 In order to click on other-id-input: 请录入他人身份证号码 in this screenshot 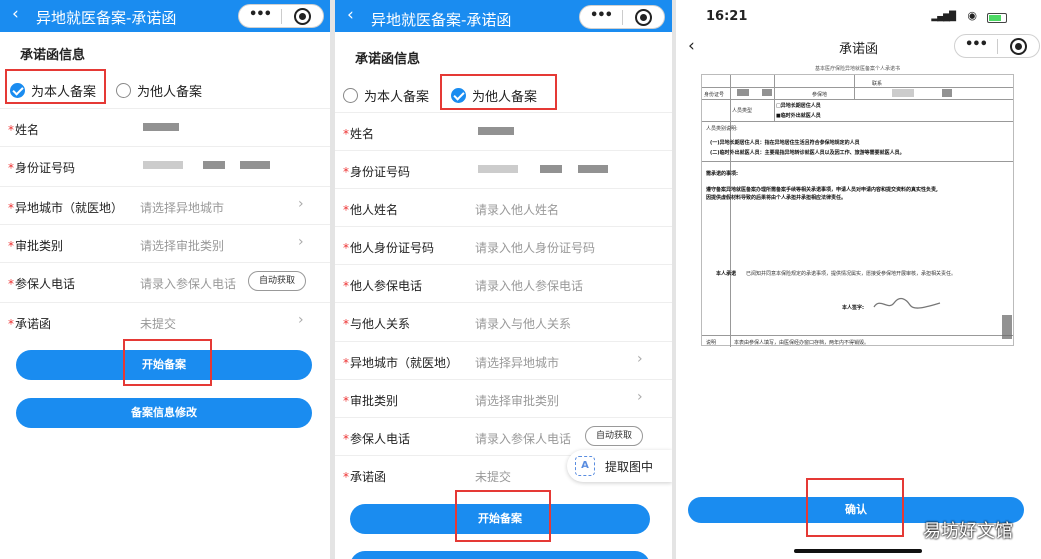, I will do `click(535, 247)`.